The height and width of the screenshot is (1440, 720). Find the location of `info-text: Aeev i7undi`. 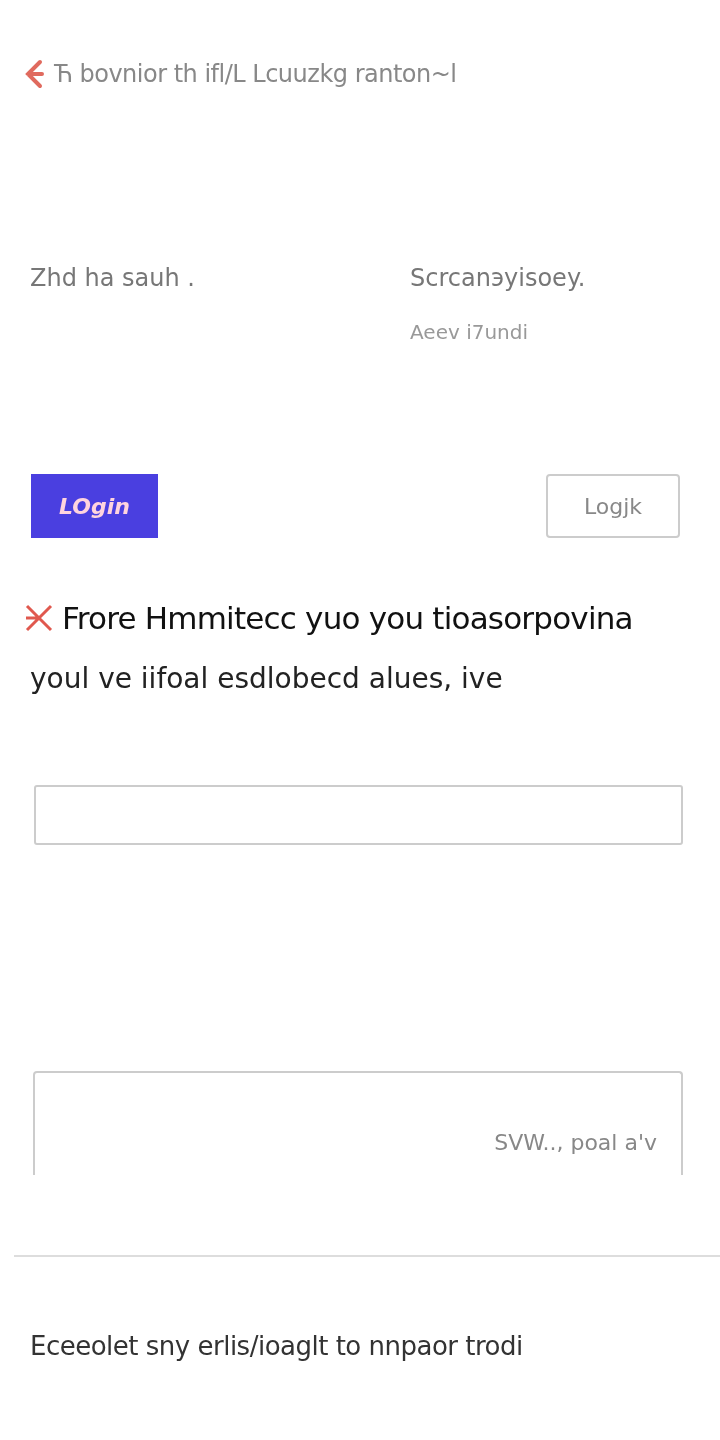

info-text: Aeev i7undi is located at coordinates (470, 332).